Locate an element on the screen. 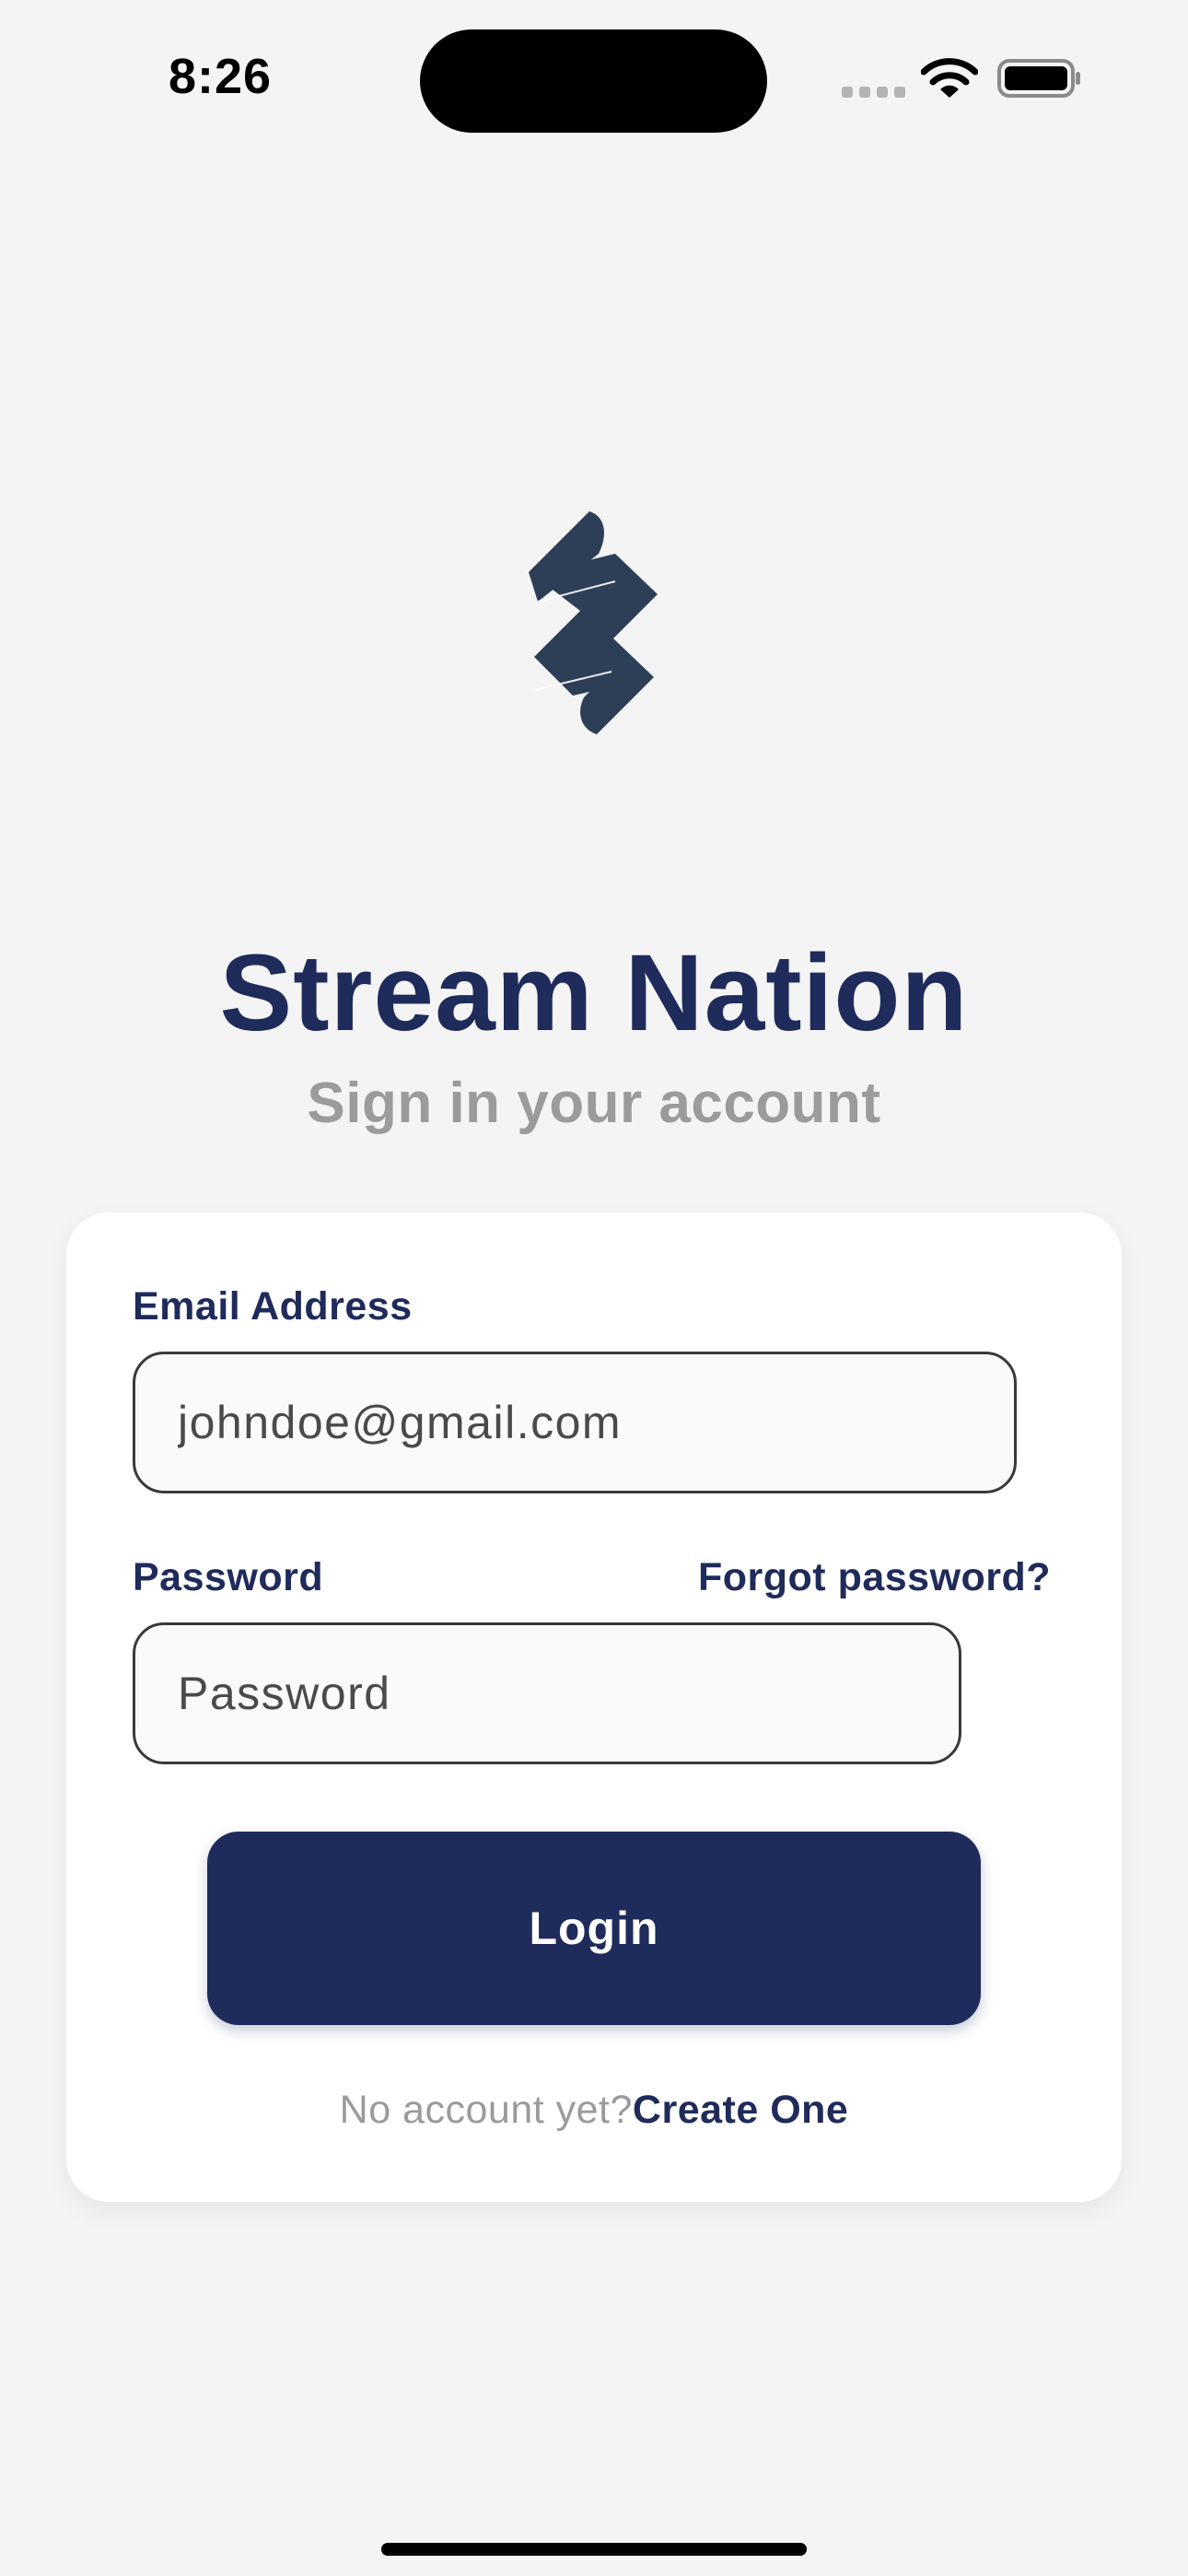 This screenshot has width=1188, height=2576. home-indicator is located at coordinates (594, 2549).